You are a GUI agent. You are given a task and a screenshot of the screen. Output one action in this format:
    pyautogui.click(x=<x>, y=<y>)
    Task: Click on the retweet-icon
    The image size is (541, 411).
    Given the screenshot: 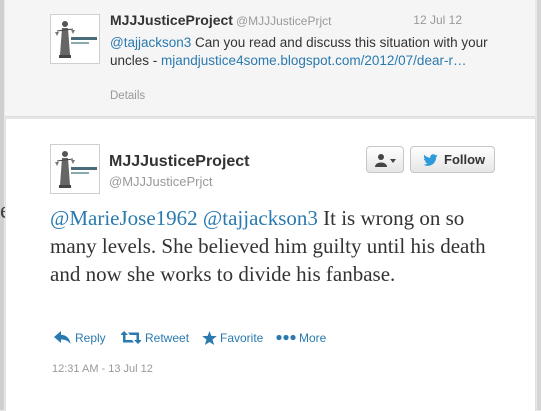 What is the action you would take?
    pyautogui.click(x=131, y=337)
    